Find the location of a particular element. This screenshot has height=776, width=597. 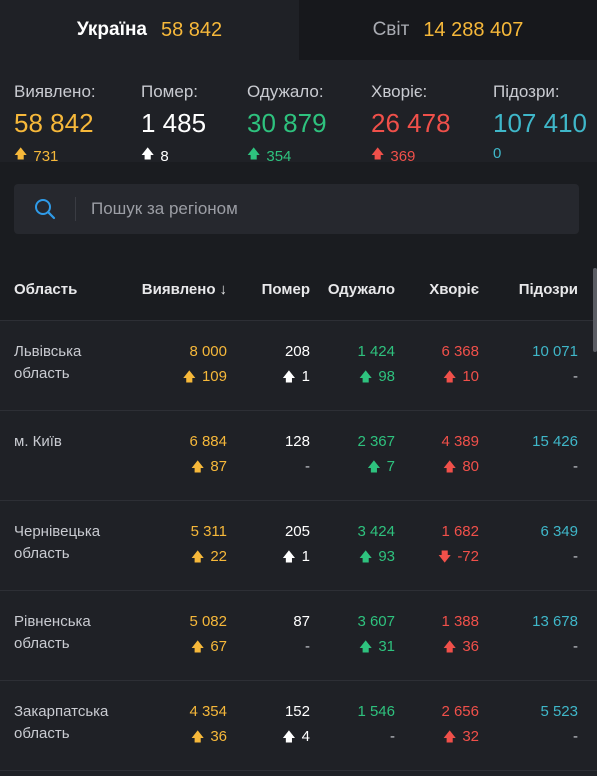

header-sick: Хворіє is located at coordinates (437, 289).